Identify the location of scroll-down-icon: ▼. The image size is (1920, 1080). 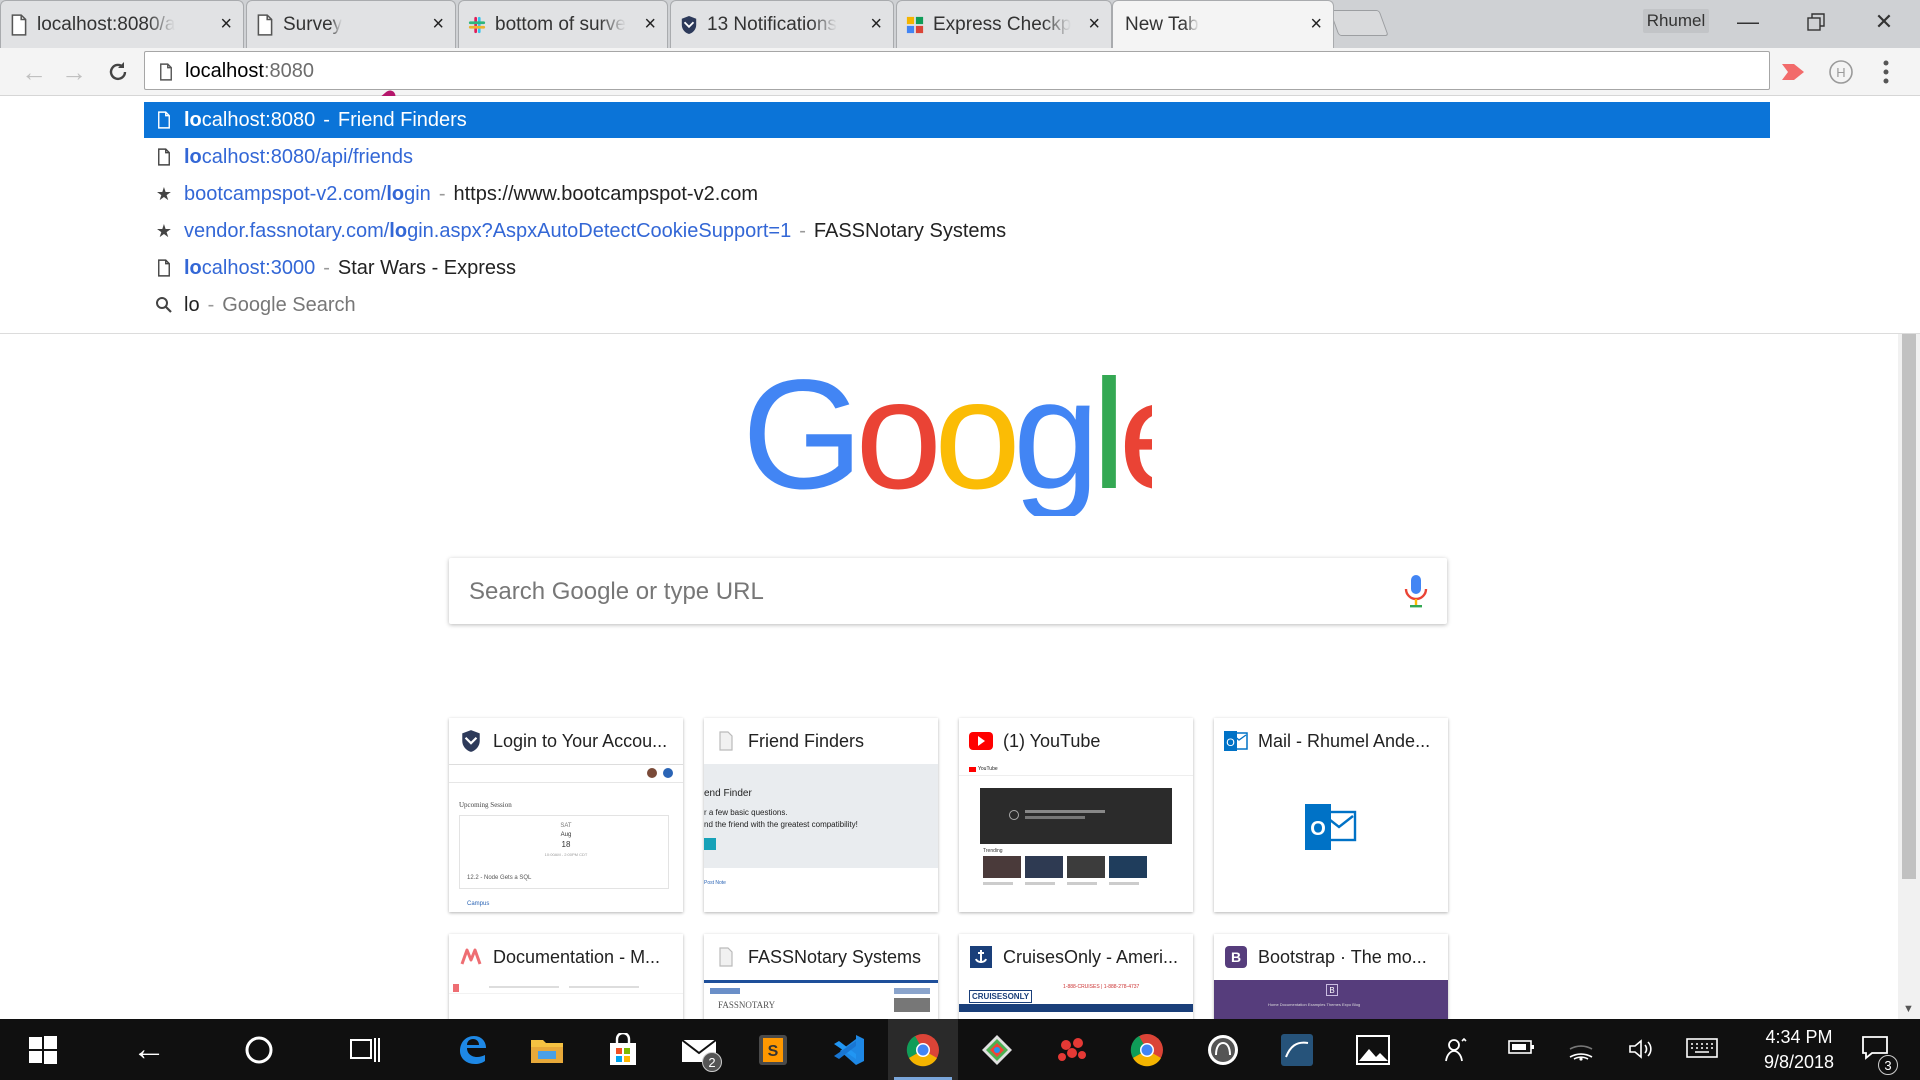
(1908, 1009).